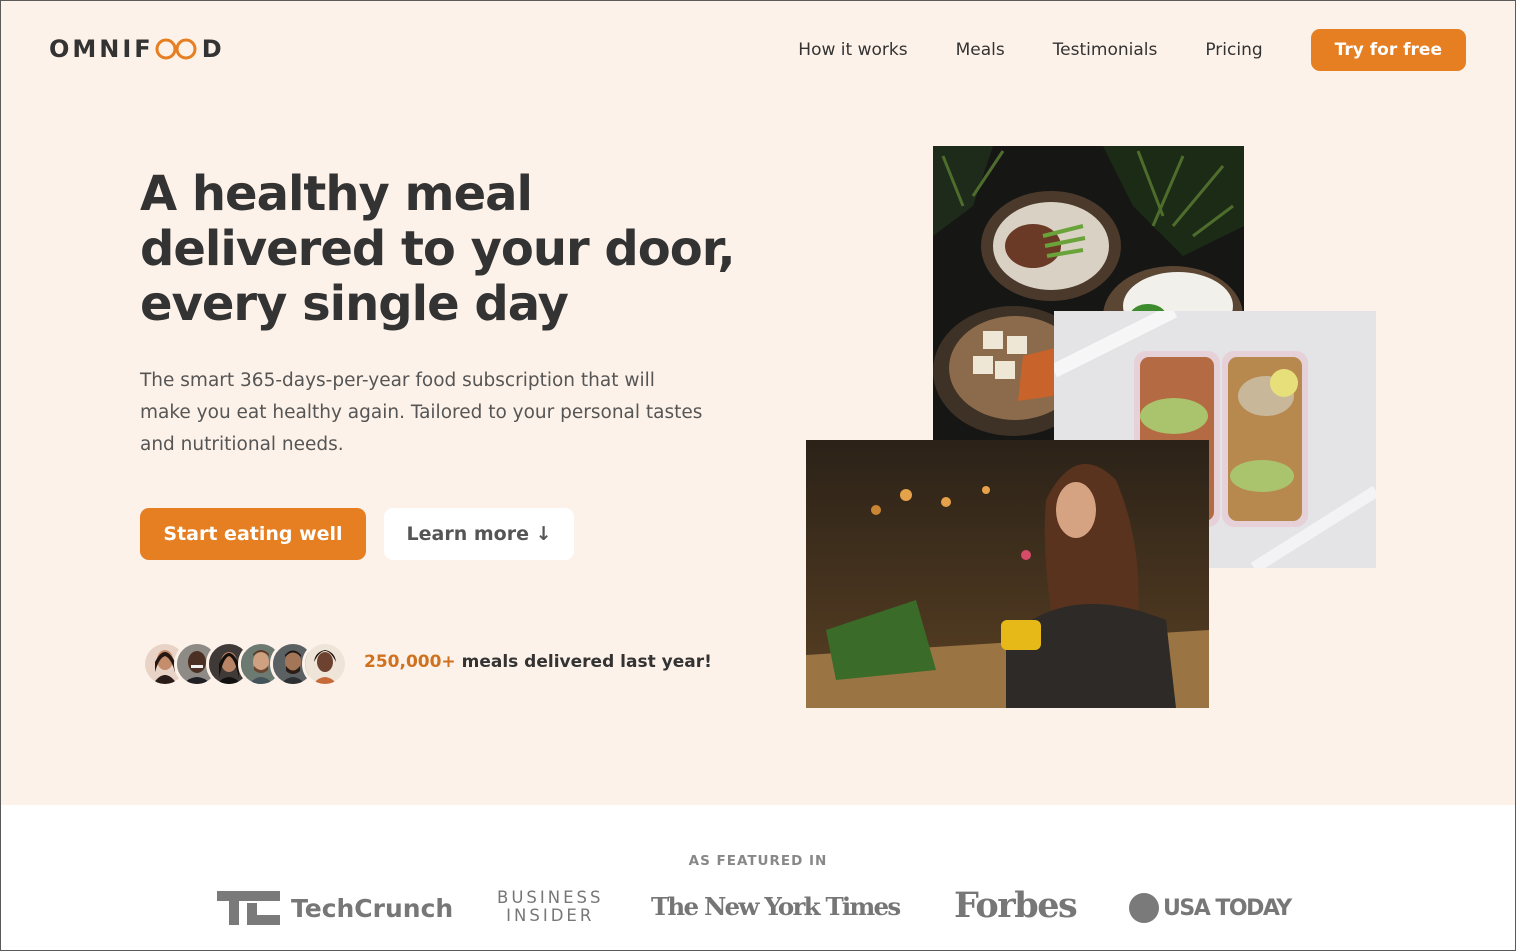  I want to click on start-eating-well-button: Start eating well, so click(253, 534).